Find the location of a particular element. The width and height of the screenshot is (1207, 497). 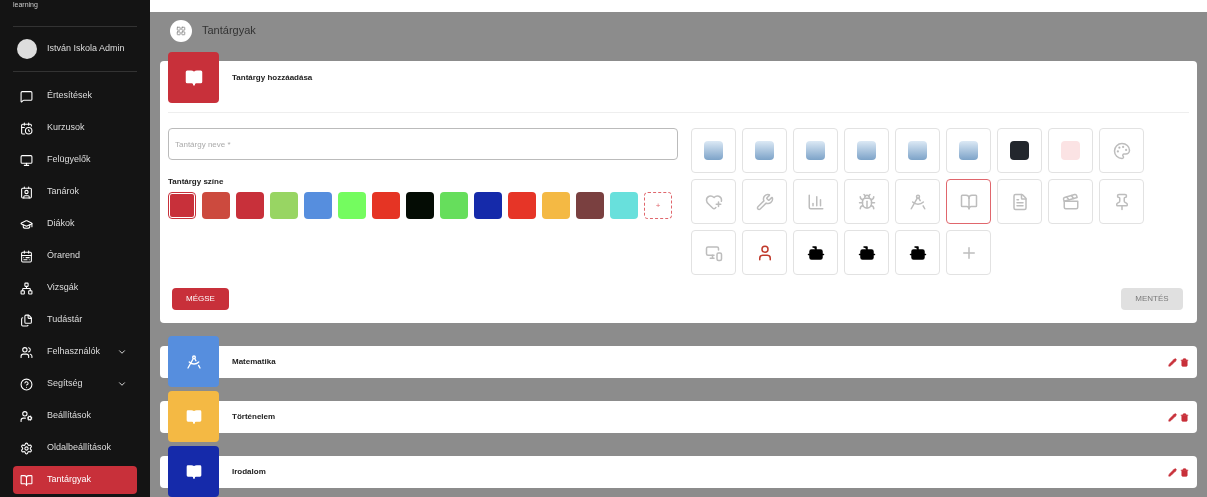

sidebar-item: Órarend is located at coordinates (75, 256).